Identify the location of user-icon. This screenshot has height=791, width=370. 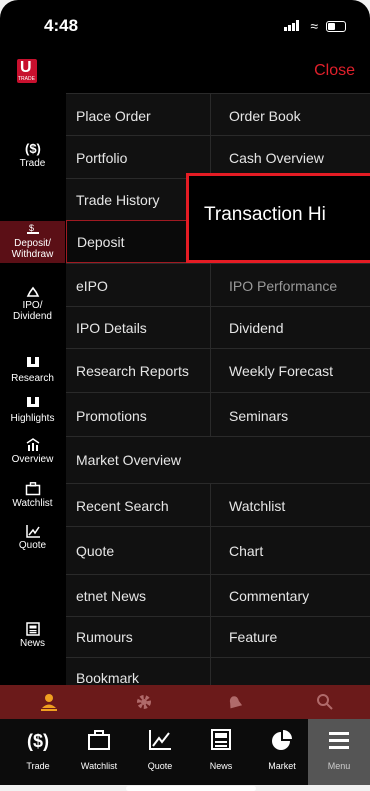
(49, 702).